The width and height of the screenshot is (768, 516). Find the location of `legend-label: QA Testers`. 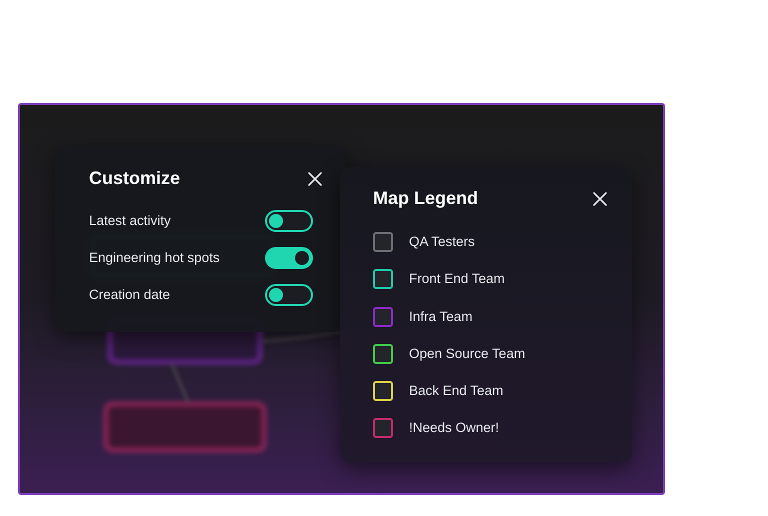

legend-label: QA Testers is located at coordinates (442, 242).